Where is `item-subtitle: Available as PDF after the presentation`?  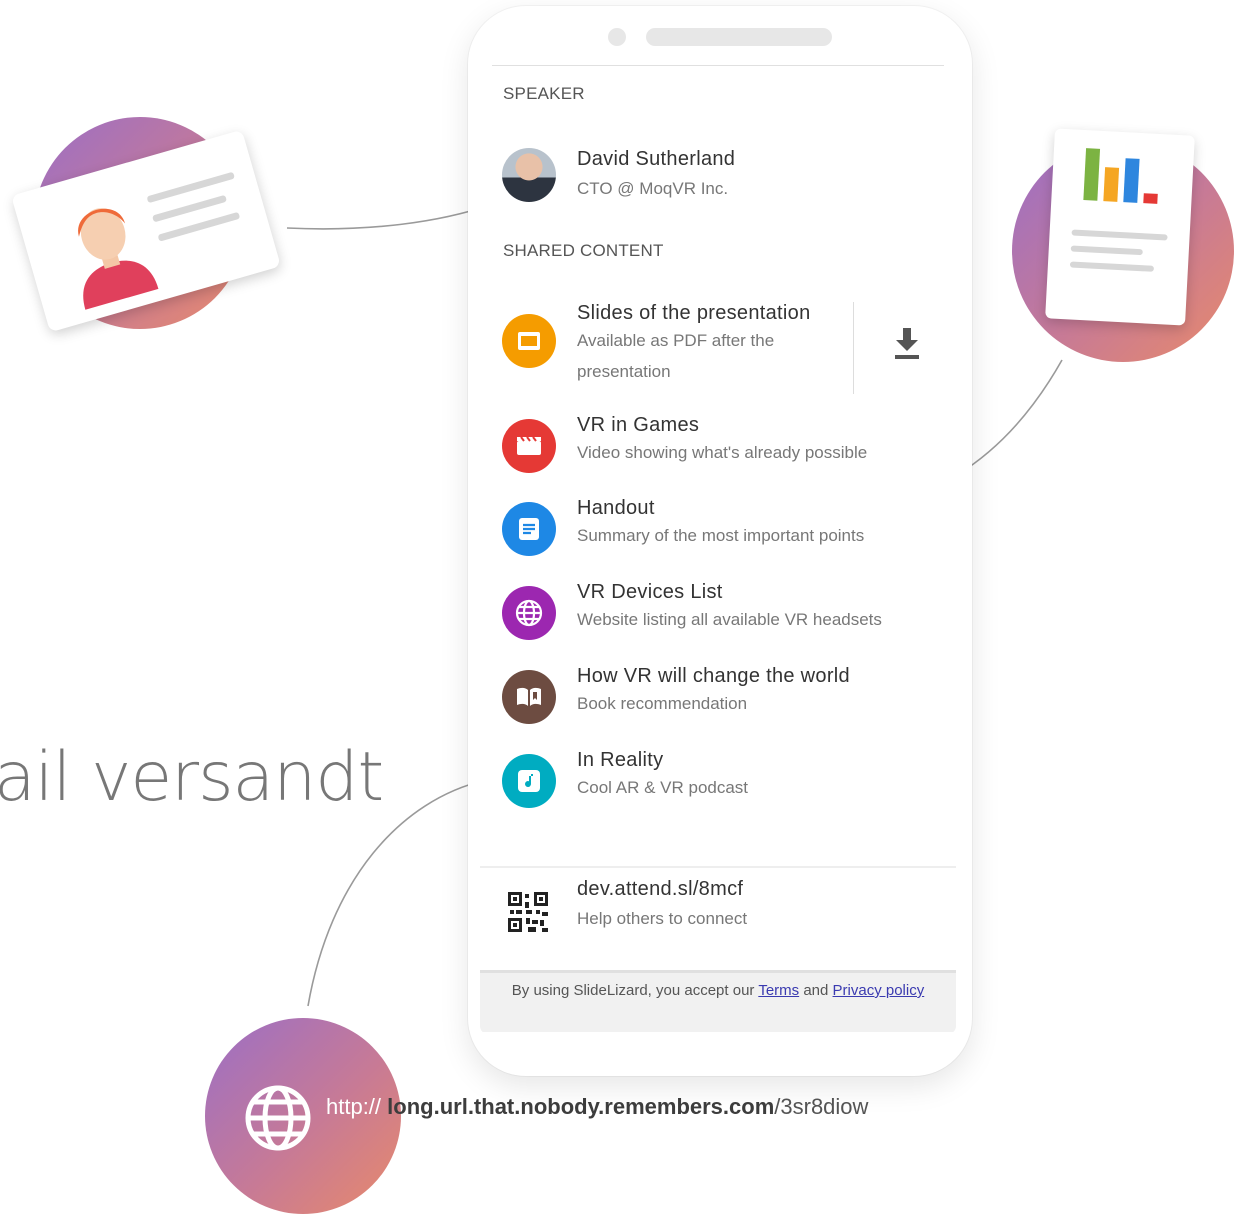
item-subtitle: Available as PDF after the presentation is located at coordinates (676, 356).